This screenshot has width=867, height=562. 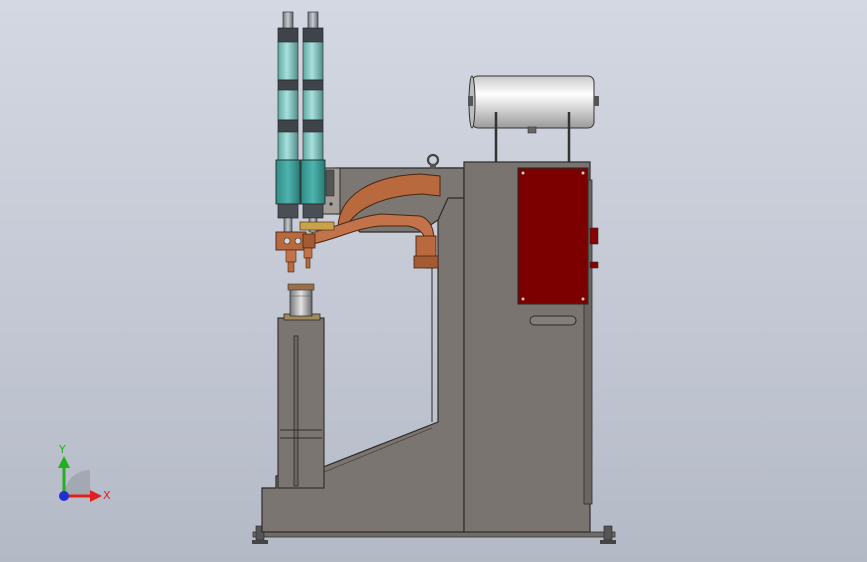 What do you see at coordinates (107, 495) in the screenshot?
I see `x-axis-label: X` at bounding box center [107, 495].